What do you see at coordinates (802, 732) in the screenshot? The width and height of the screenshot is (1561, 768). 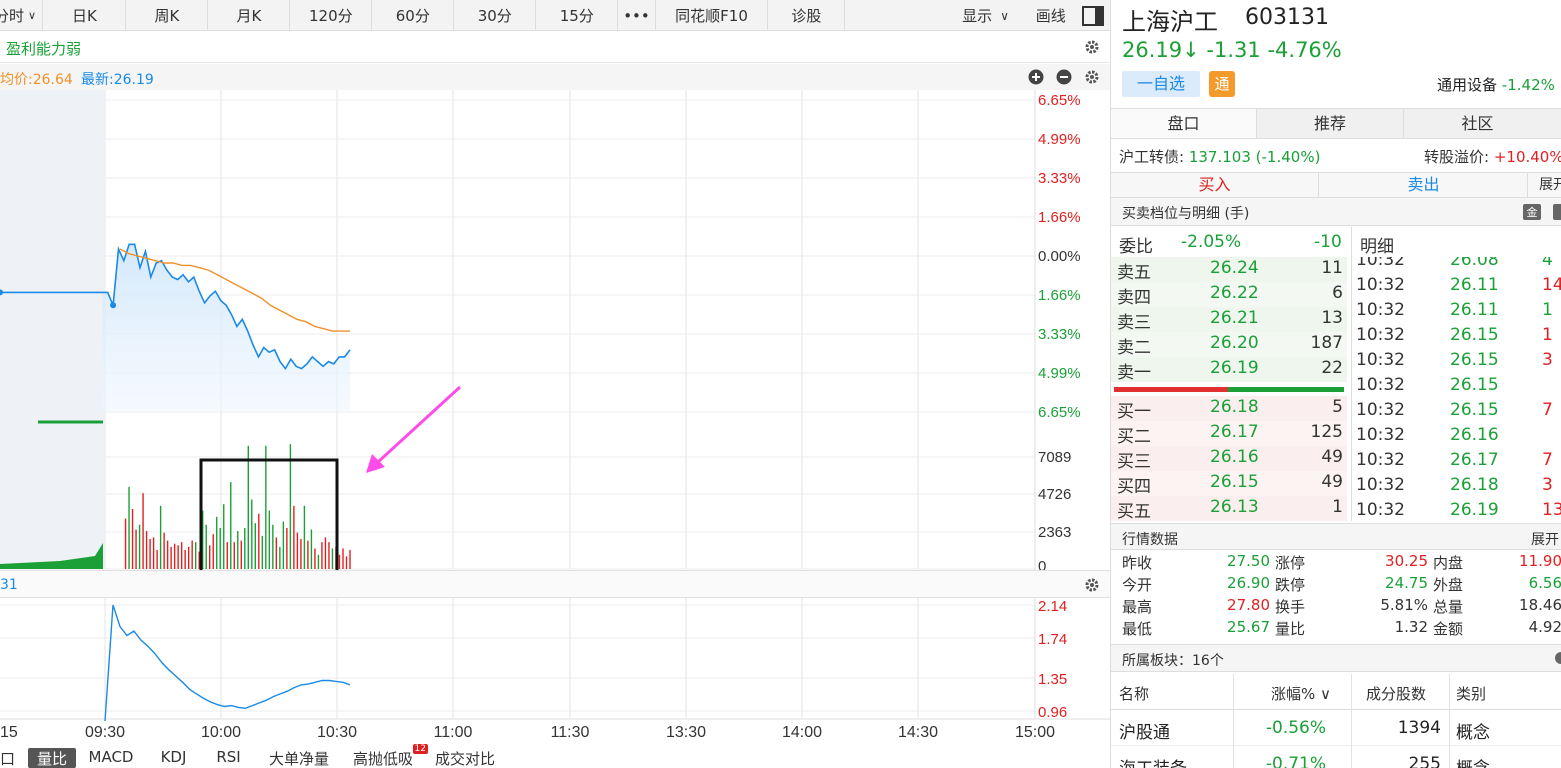 I see `time-axis-label: 14:00` at bounding box center [802, 732].